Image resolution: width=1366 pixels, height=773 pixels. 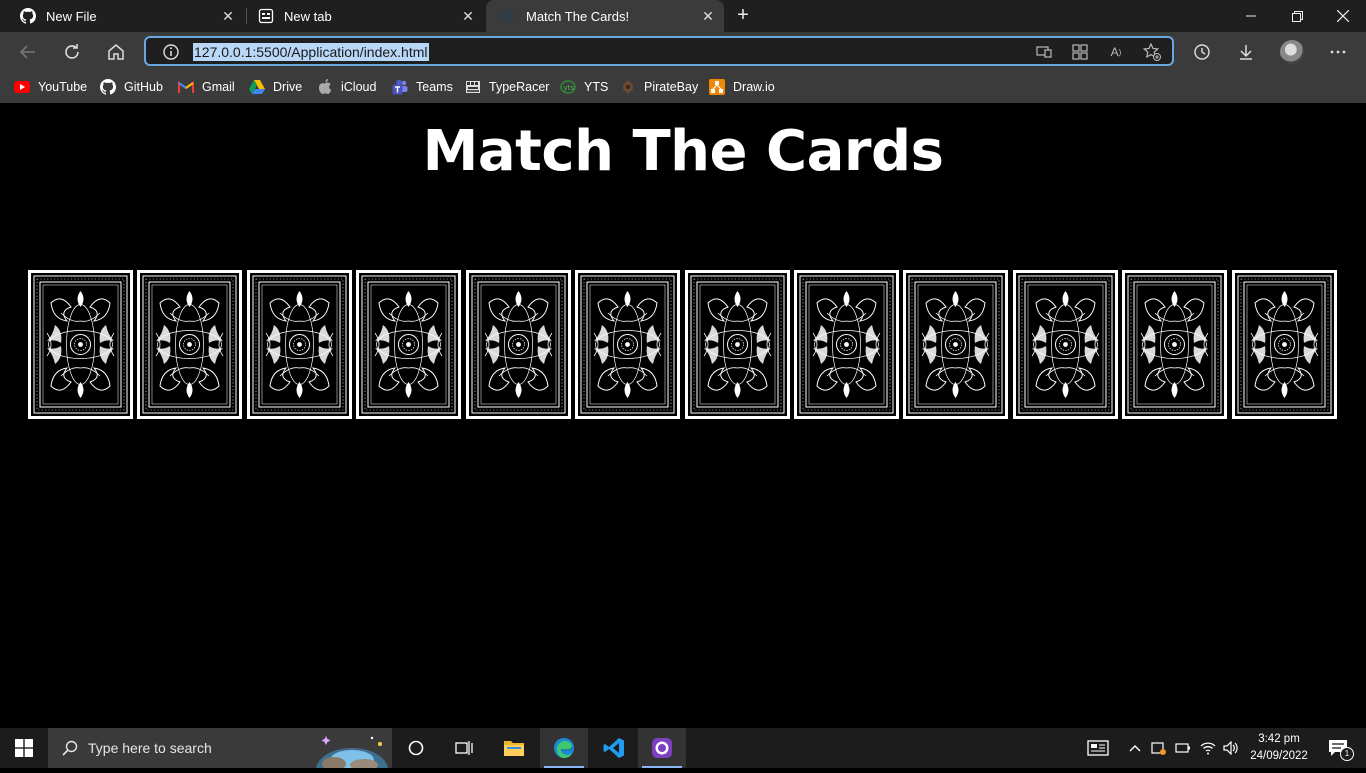 What do you see at coordinates (416, 748) in the screenshot?
I see `cortana-button` at bounding box center [416, 748].